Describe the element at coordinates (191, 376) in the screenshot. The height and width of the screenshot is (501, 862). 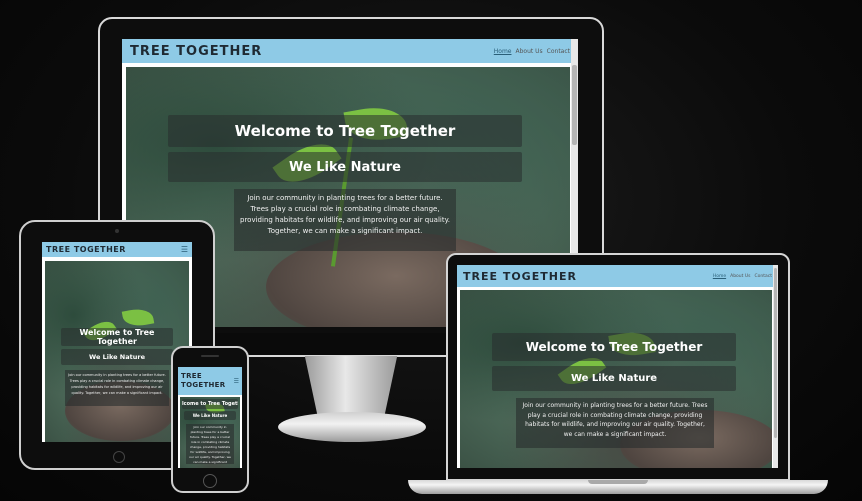
I see `brand-line-1: TREE` at that location.